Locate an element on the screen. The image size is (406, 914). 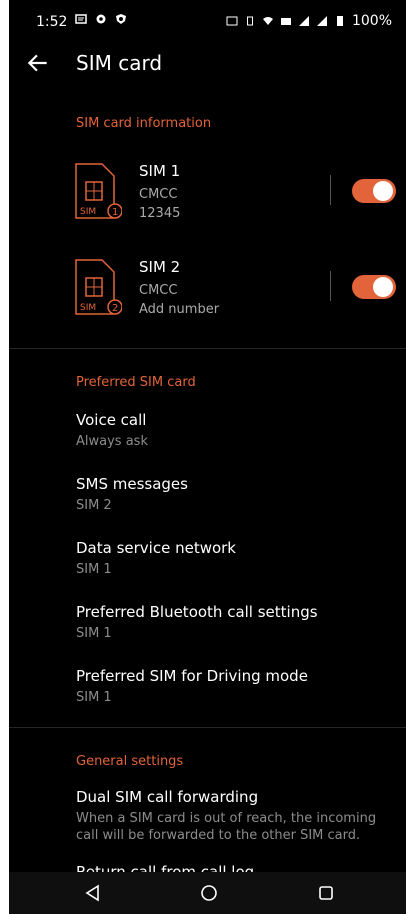
wifi-icon is located at coordinates (267, 21).